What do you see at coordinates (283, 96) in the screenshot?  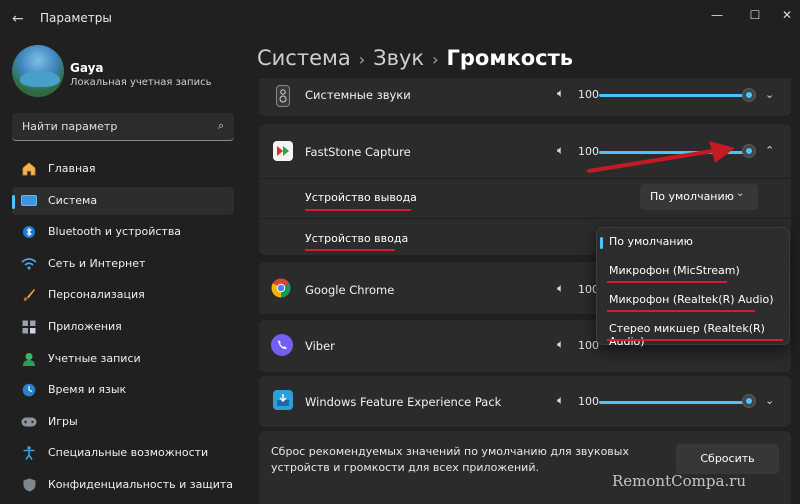 I see `speaker-icon` at bounding box center [283, 96].